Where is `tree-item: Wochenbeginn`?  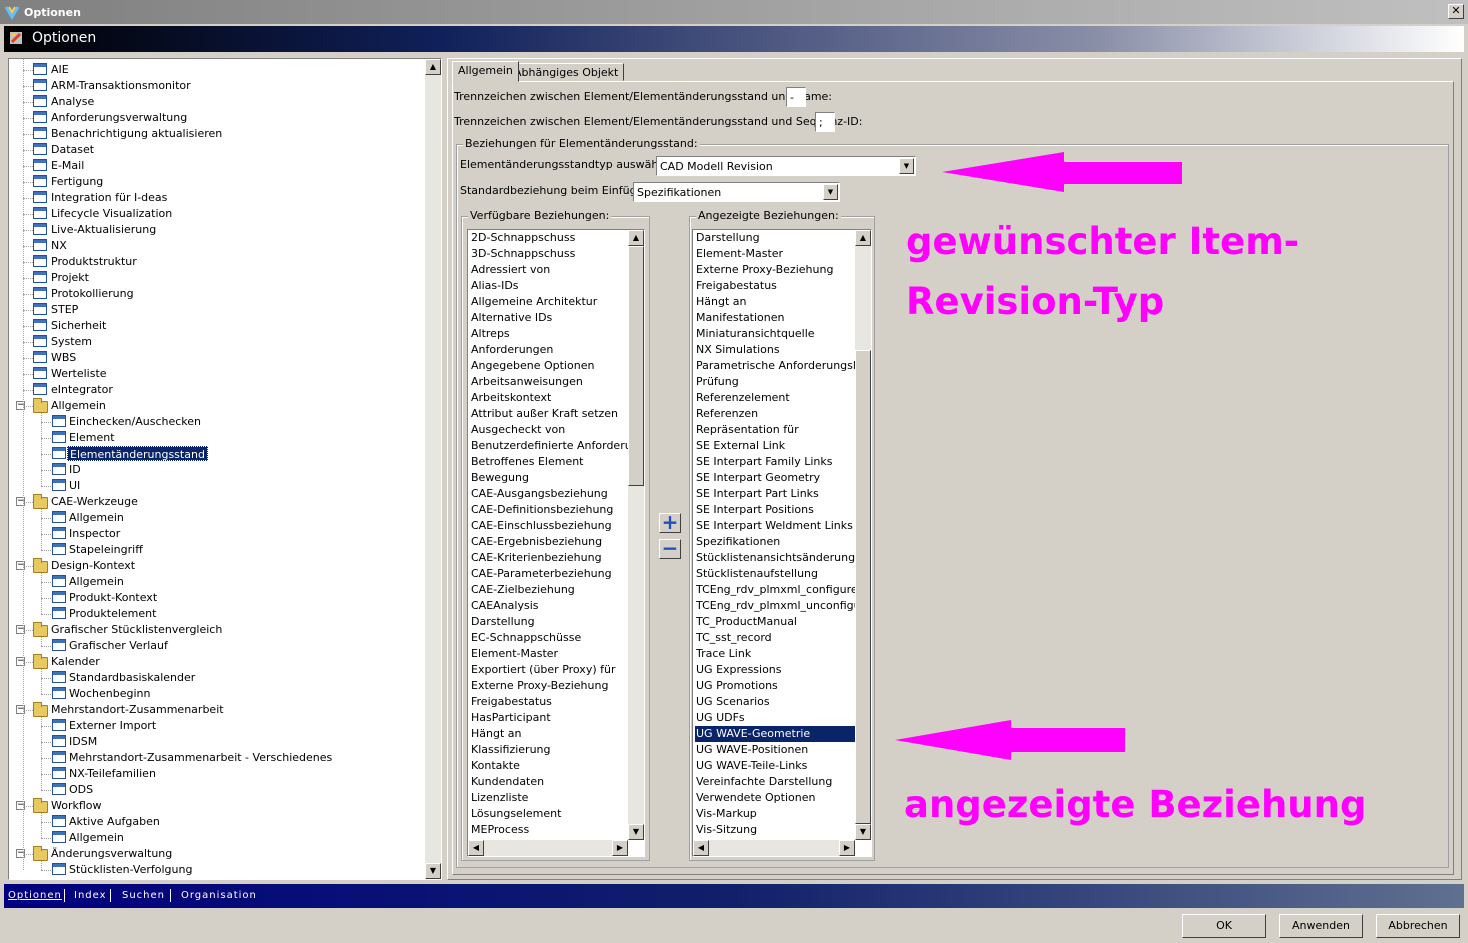
tree-item: Wochenbeginn is located at coordinates (214, 694).